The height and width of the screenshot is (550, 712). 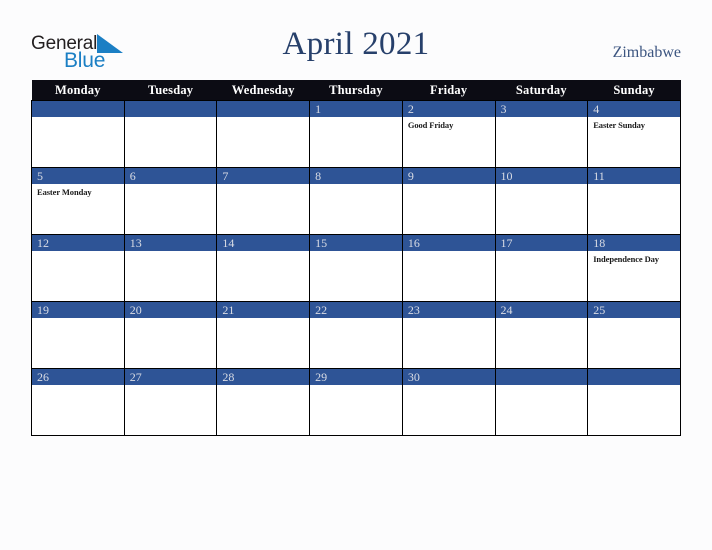 I want to click on calendar-day-cell: 1, so click(x=356, y=134).